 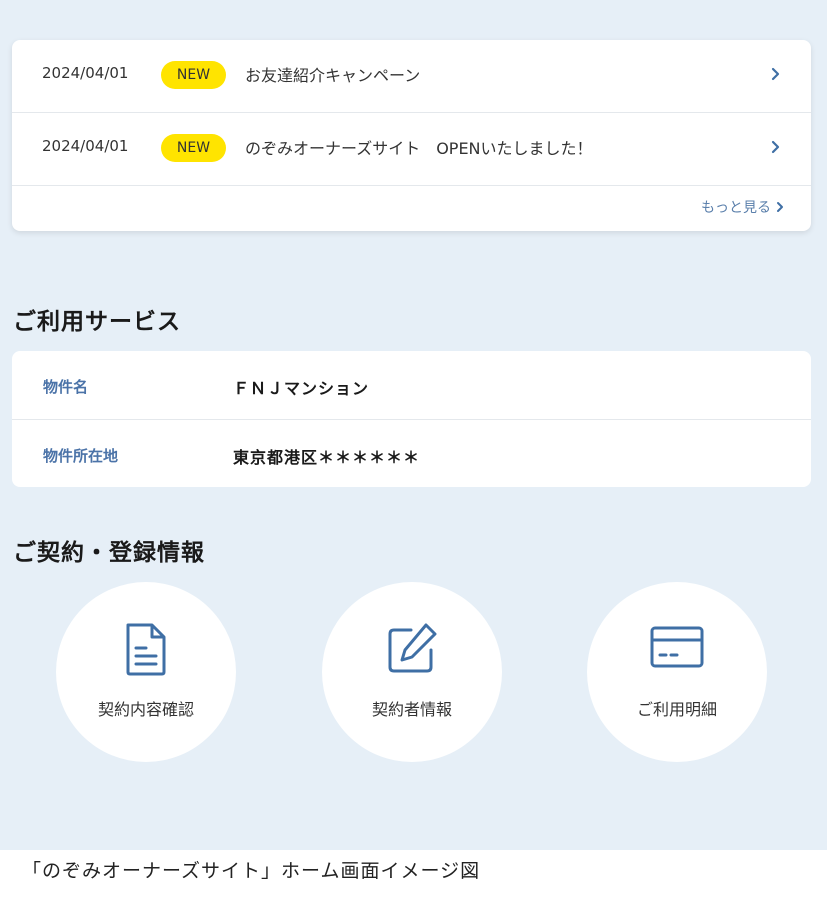 I want to click on contract-details-button: 契約内容確認, so click(x=146, y=672).